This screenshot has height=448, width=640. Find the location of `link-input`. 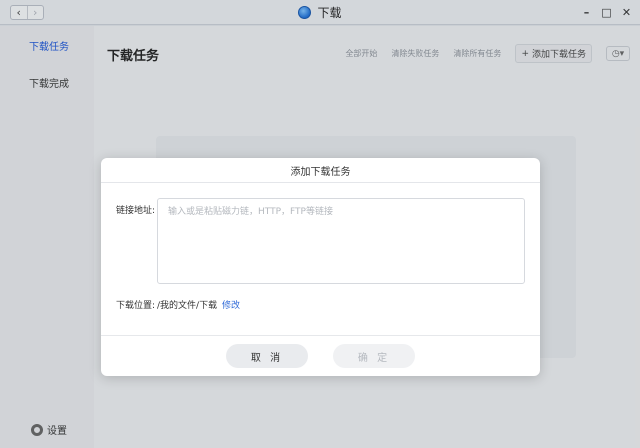

link-input is located at coordinates (341, 241).